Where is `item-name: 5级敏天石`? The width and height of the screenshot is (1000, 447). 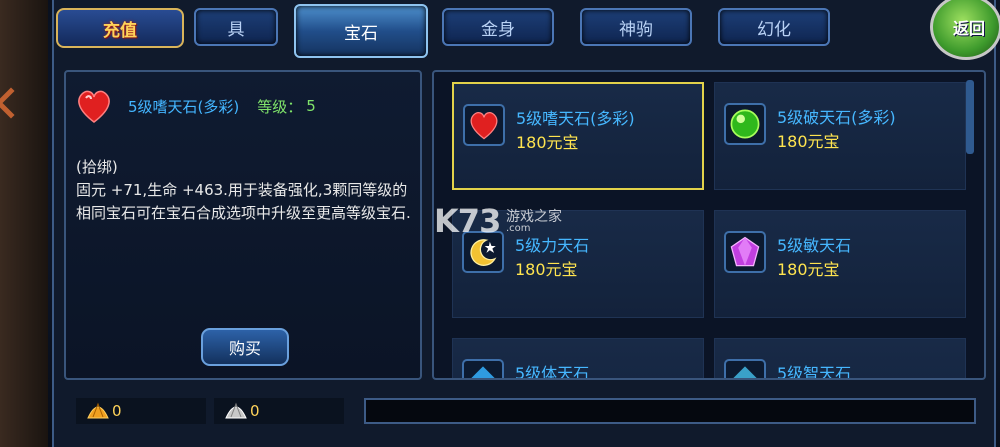
item-name: 5级敏天石 is located at coordinates (814, 245).